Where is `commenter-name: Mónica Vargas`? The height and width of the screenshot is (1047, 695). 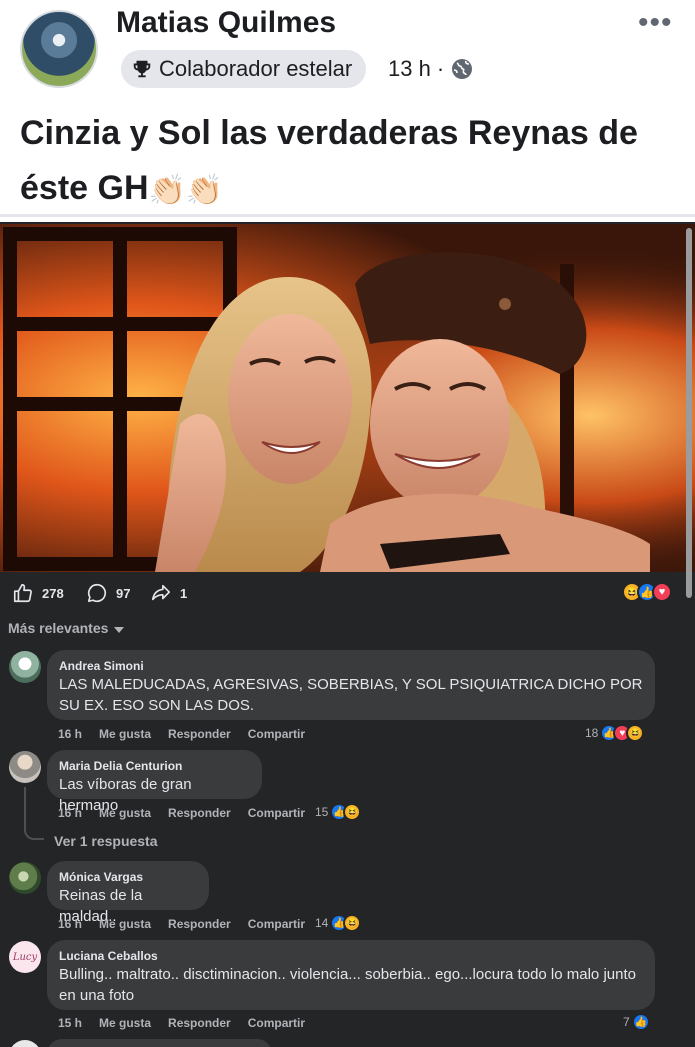
commenter-name: Mónica Vargas is located at coordinates (128, 877).